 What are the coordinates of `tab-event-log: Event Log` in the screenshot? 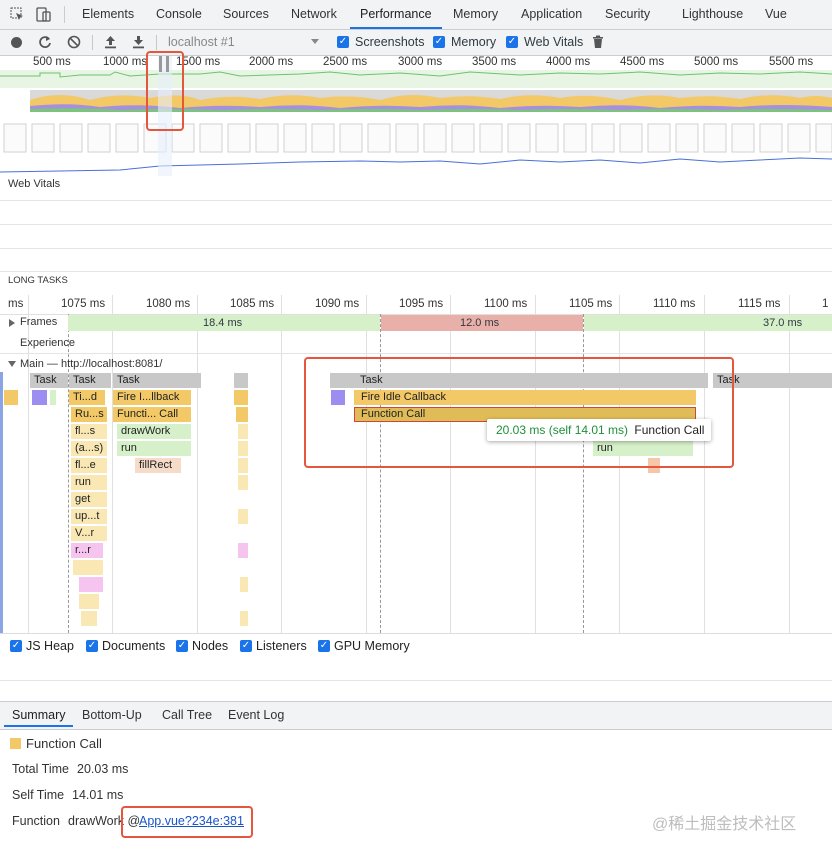 It's located at (256, 715).